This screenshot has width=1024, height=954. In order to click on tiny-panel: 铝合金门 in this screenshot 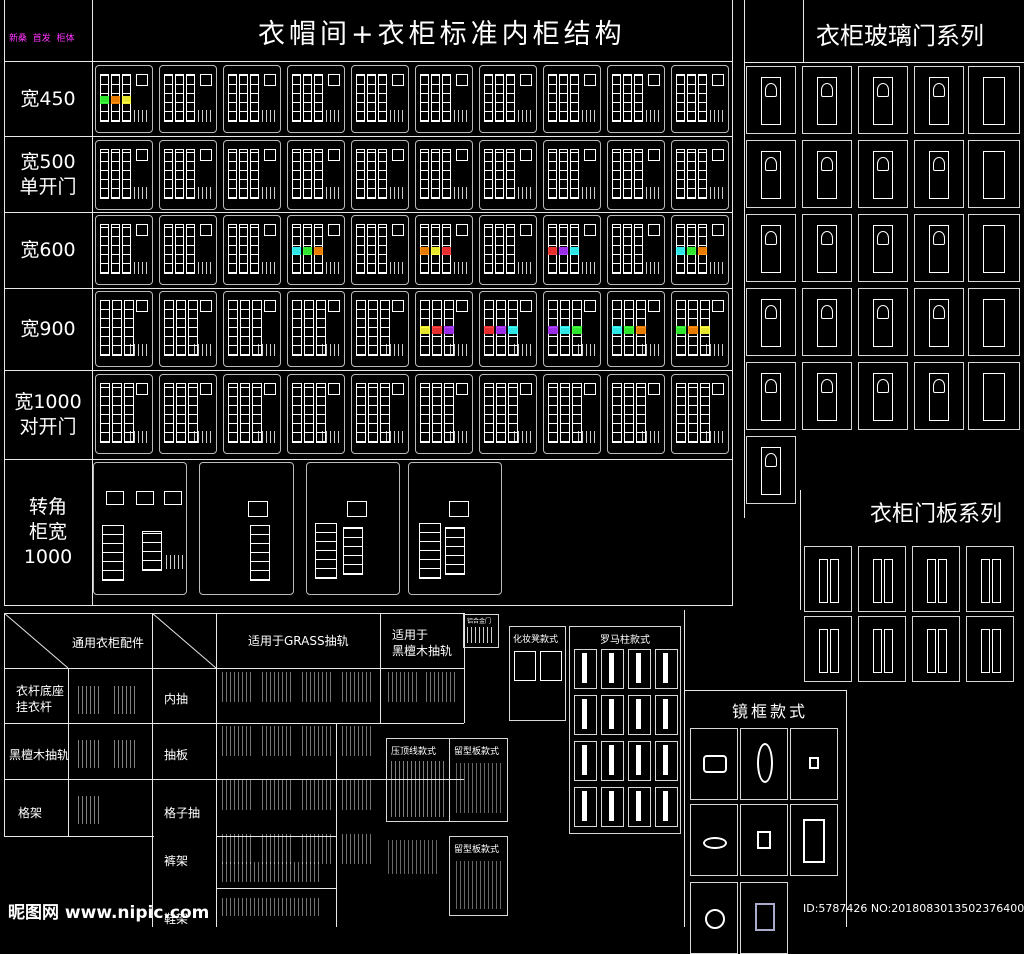, I will do `click(481, 631)`.